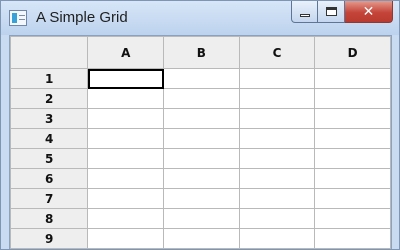  Describe the element at coordinates (200, 18) in the screenshot. I see `title-bar: A Simple Grid ✕` at that location.